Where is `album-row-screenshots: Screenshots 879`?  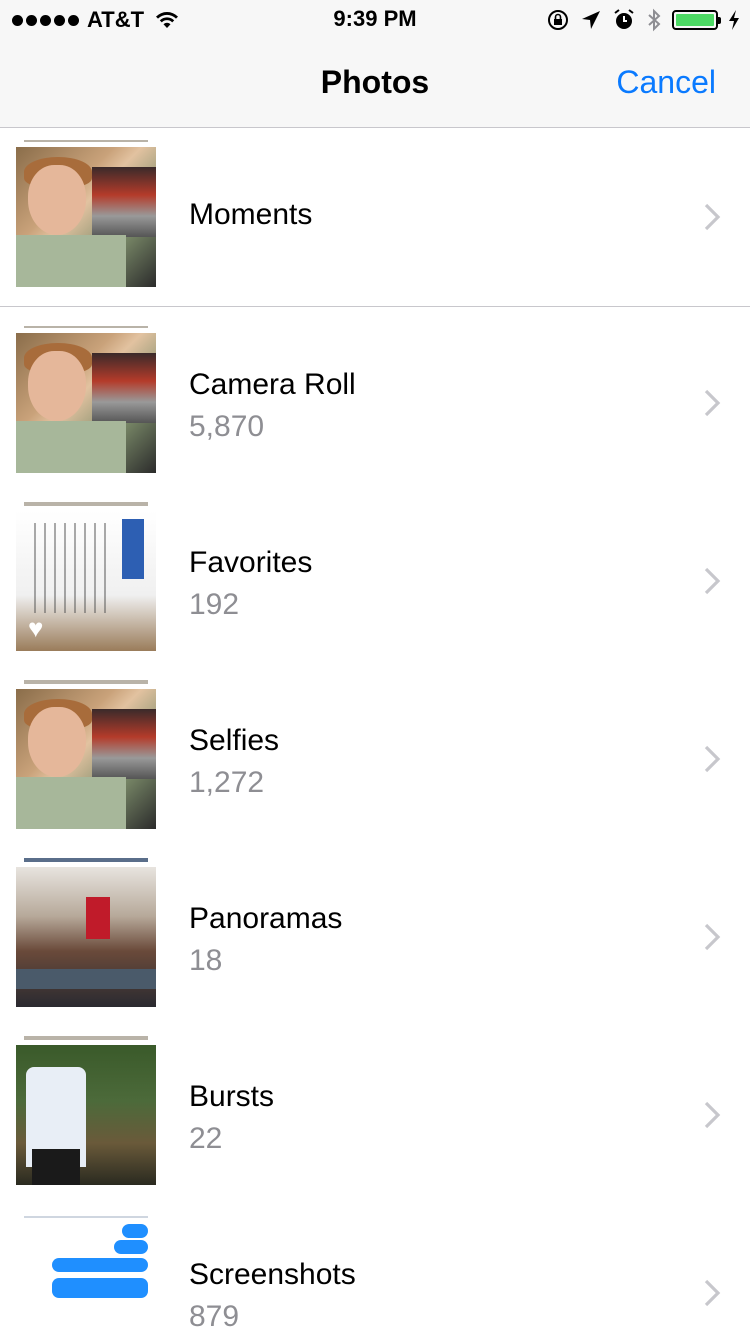 album-row-screenshots: Screenshots 879 is located at coordinates (375, 1269).